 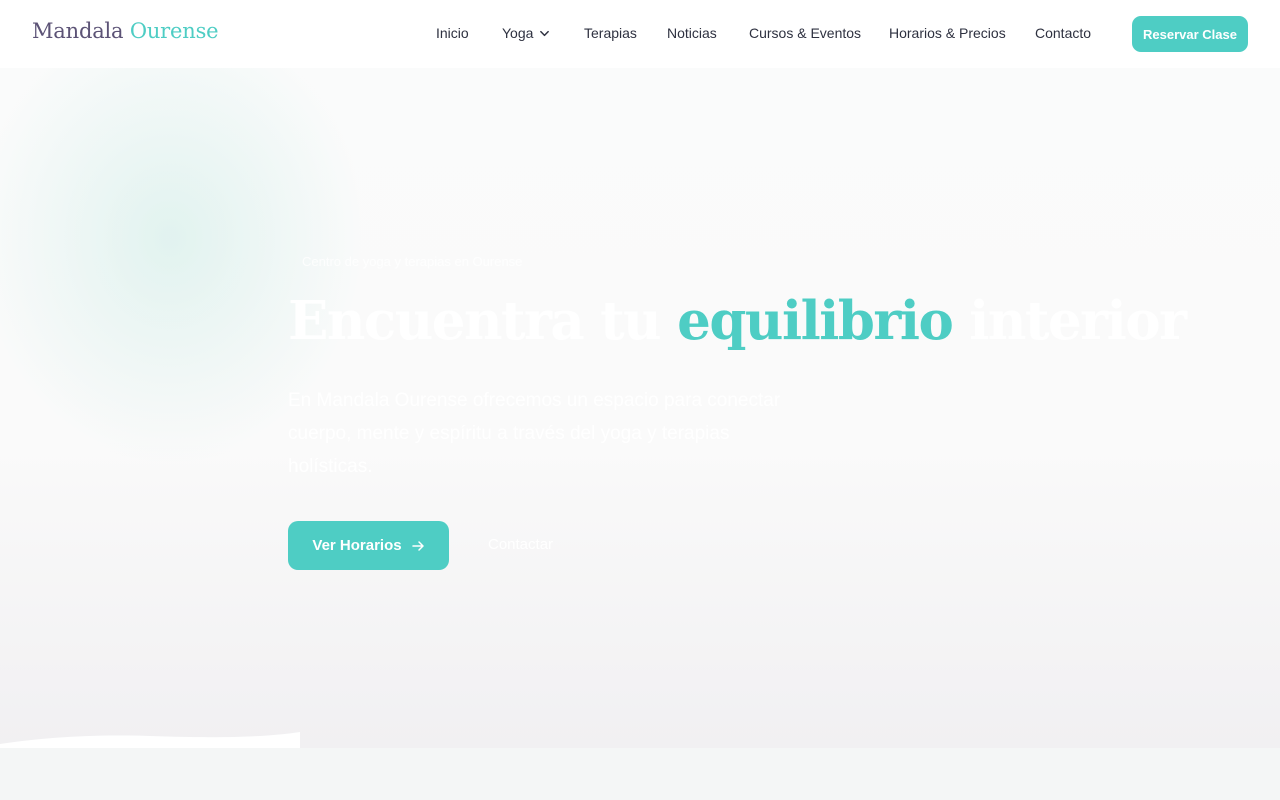 I want to click on nav-item-label: Horarios & Precios, so click(x=947, y=33).